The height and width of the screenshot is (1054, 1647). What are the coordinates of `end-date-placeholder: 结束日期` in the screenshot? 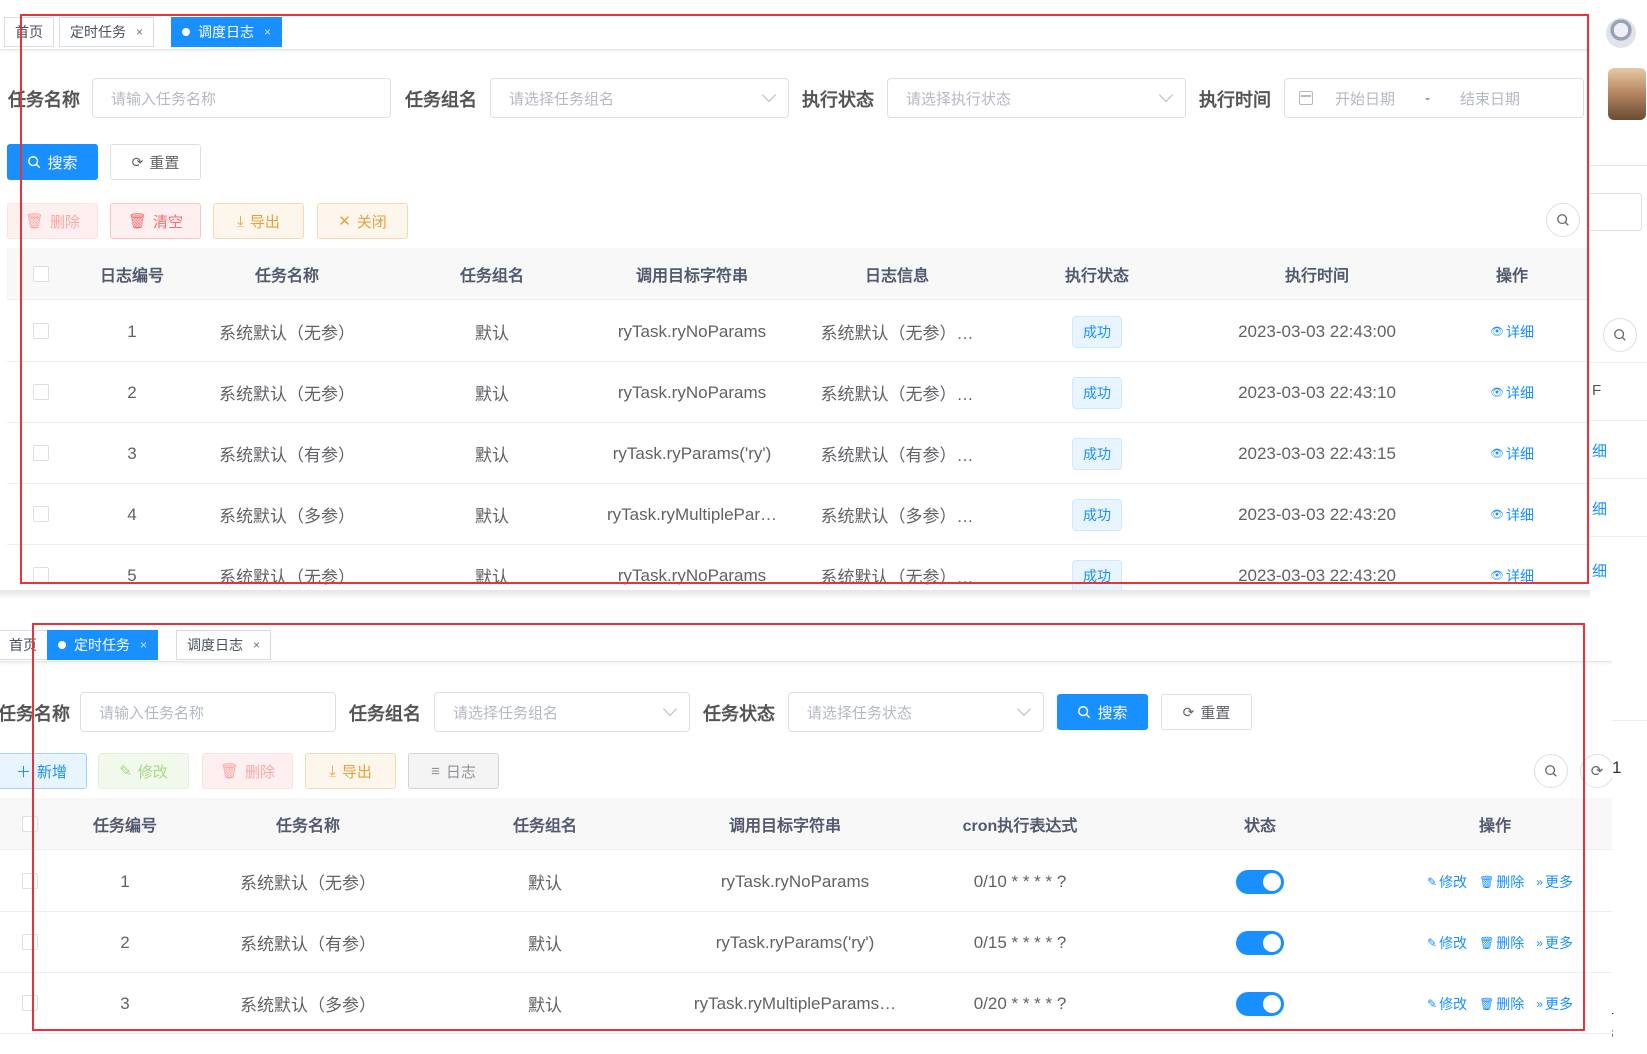 It's located at (1490, 98).